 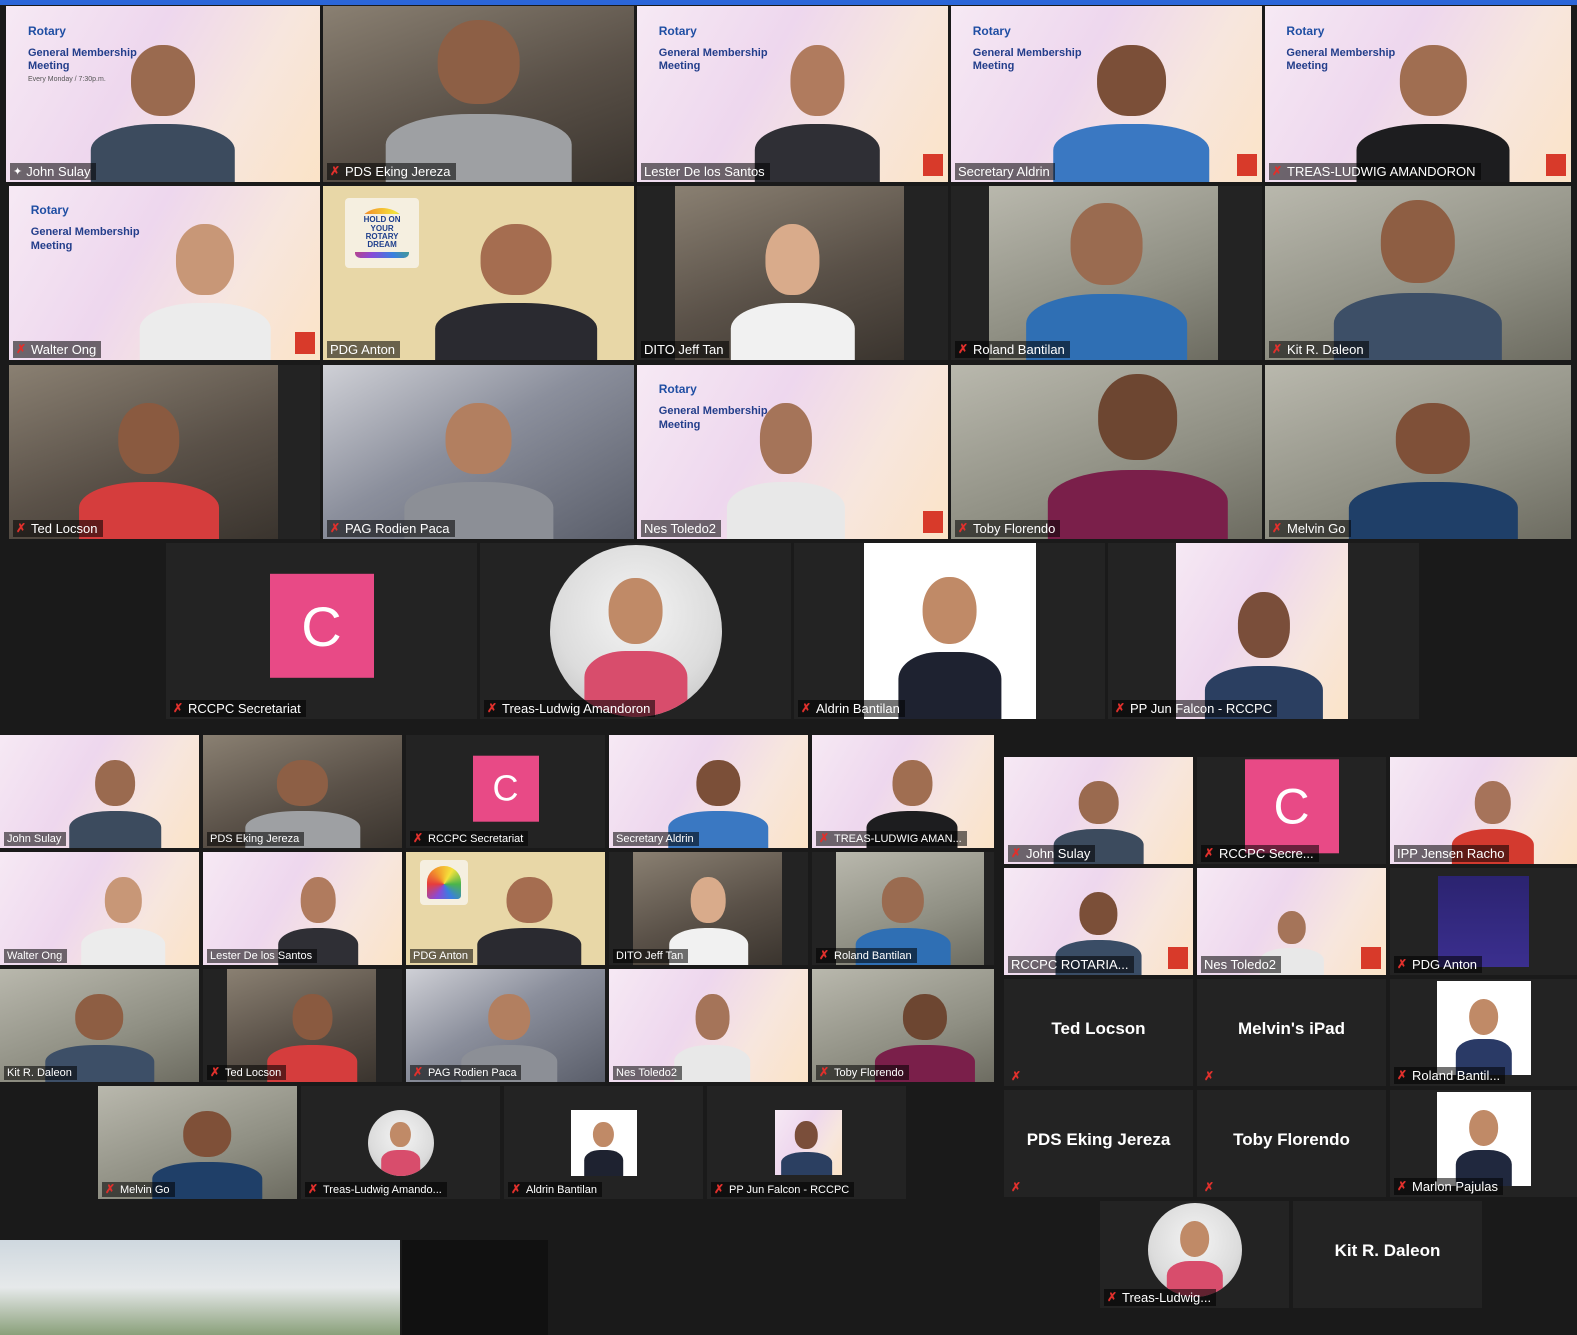 I want to click on video-tile: ✗ Kit R. Daleon, so click(x=1418, y=273).